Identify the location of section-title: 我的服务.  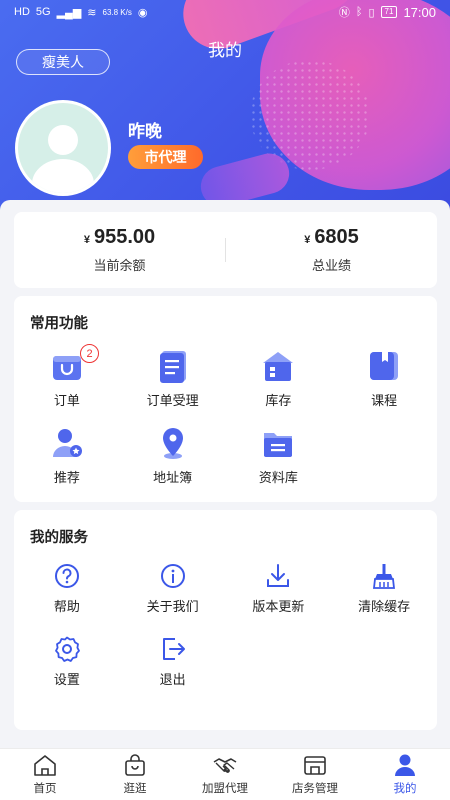
(59, 538).